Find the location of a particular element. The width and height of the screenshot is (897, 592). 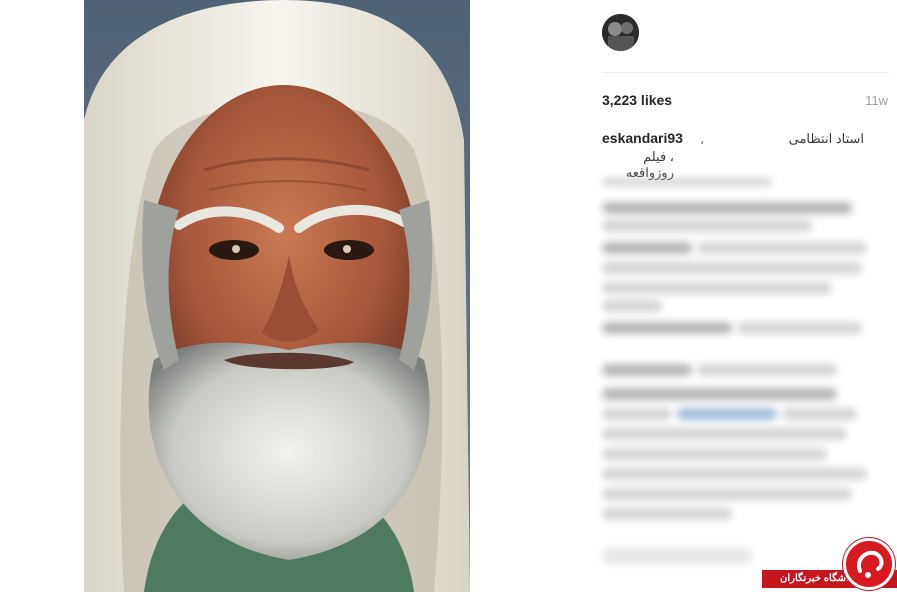

blurred-comment-link is located at coordinates (727, 414).